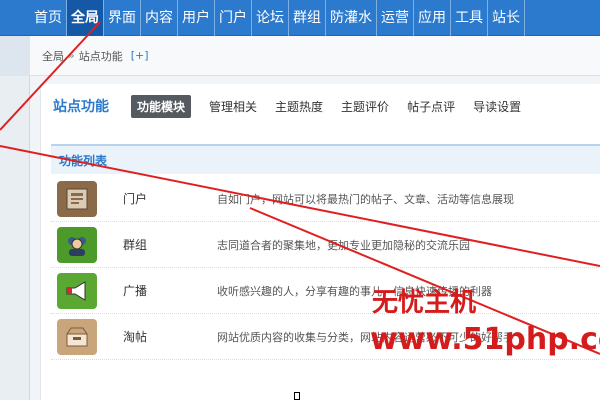  I want to click on module-name: 门户, so click(135, 199).